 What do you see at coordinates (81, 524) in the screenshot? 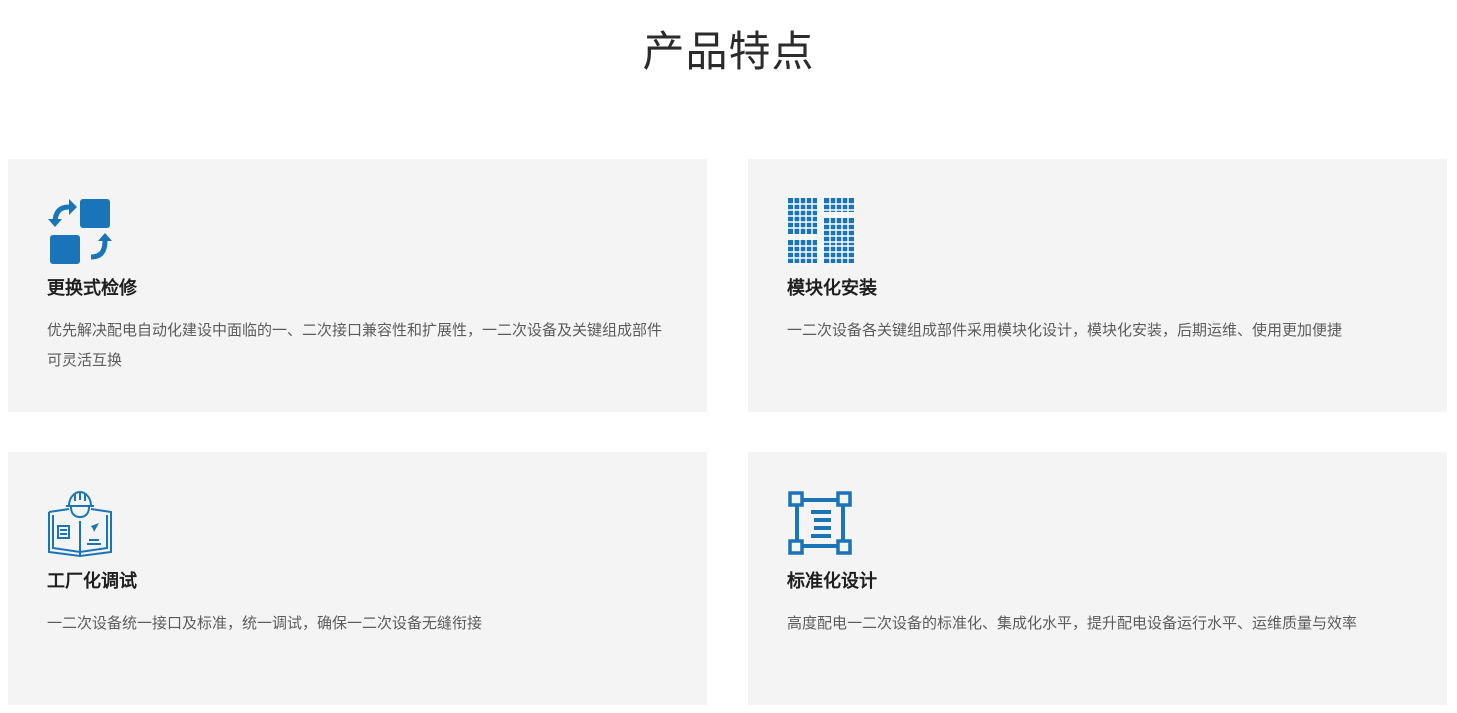
I see `engineer-manual-icon` at bounding box center [81, 524].